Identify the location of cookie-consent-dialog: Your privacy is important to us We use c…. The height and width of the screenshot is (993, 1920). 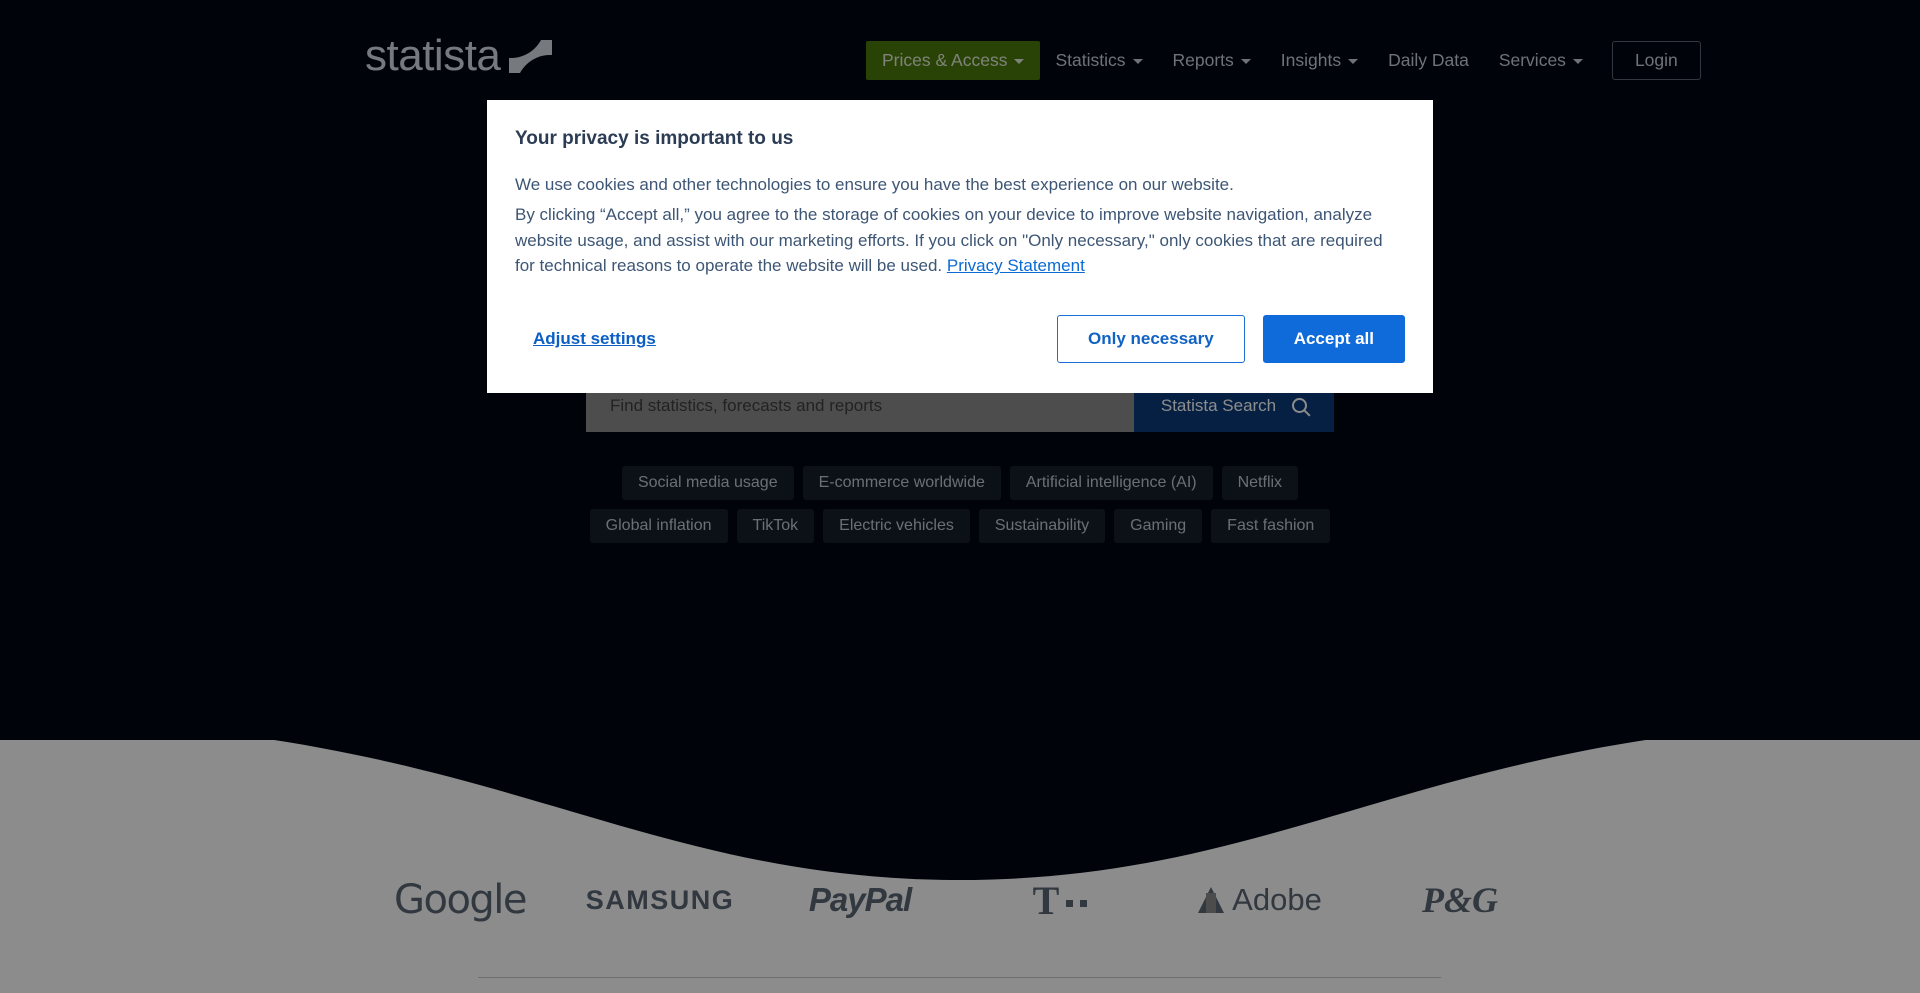
(960, 247).